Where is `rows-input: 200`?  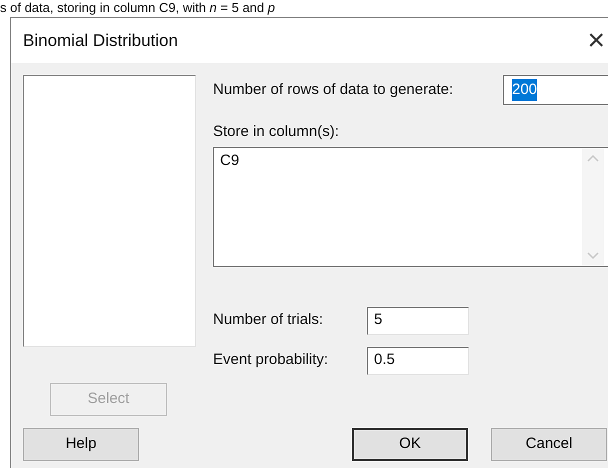 rows-input: 200 is located at coordinates (555, 90).